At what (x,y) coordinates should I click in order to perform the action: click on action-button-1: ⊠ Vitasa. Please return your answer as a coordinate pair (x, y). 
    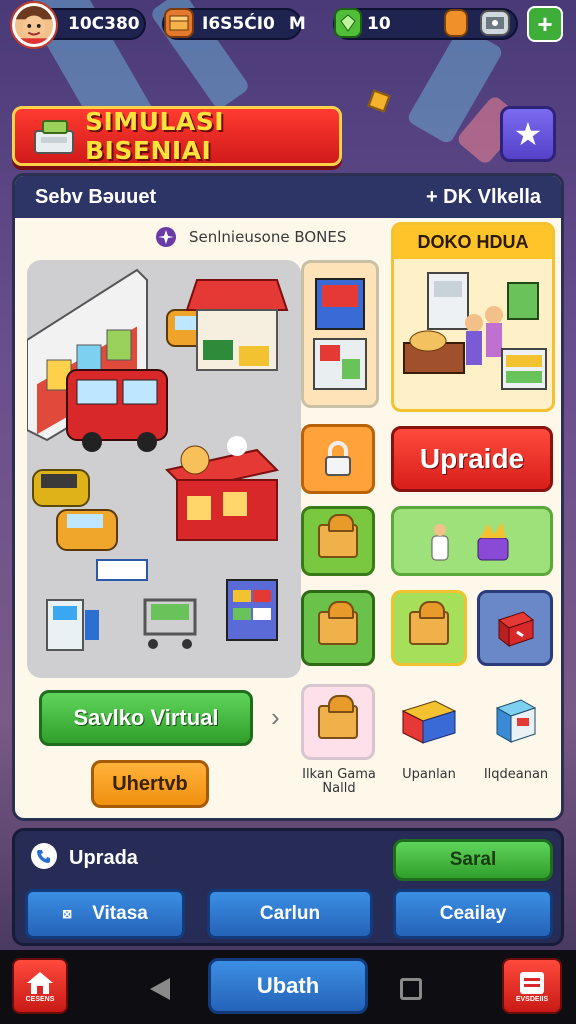
    Looking at the image, I should click on (105, 914).